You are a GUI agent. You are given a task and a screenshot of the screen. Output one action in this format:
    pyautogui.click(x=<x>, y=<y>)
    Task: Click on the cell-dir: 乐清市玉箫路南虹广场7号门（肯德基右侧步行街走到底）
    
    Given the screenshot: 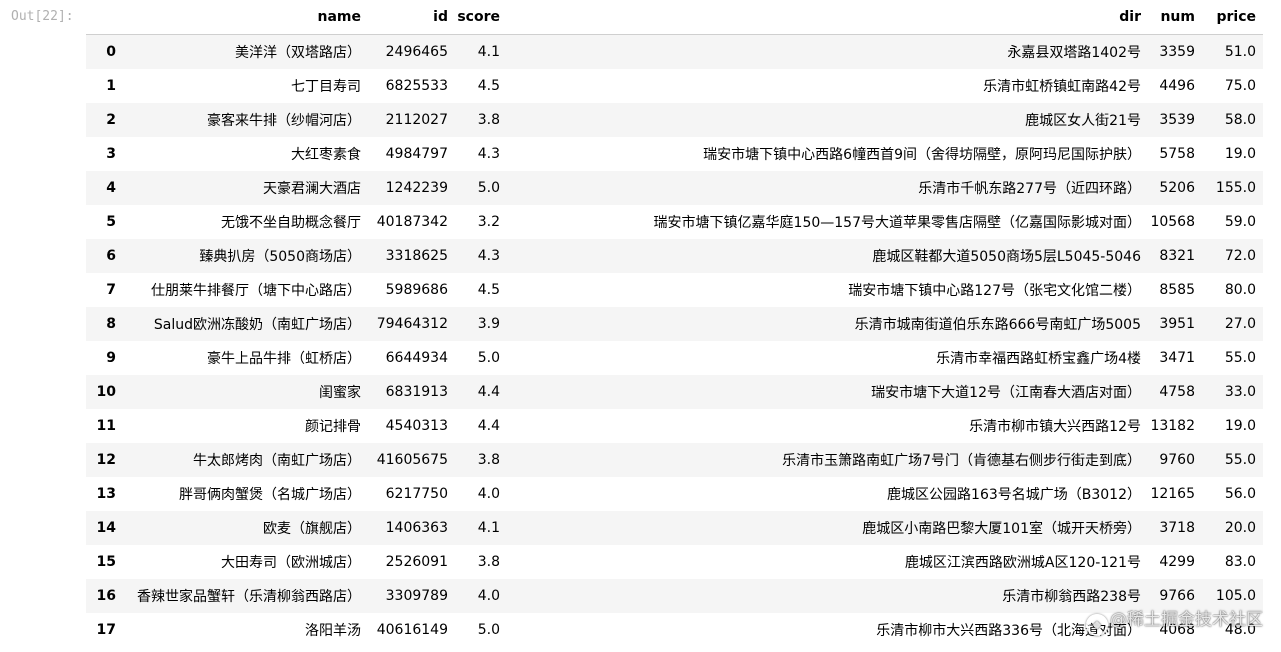 What is the action you would take?
    pyautogui.click(x=961, y=460)
    